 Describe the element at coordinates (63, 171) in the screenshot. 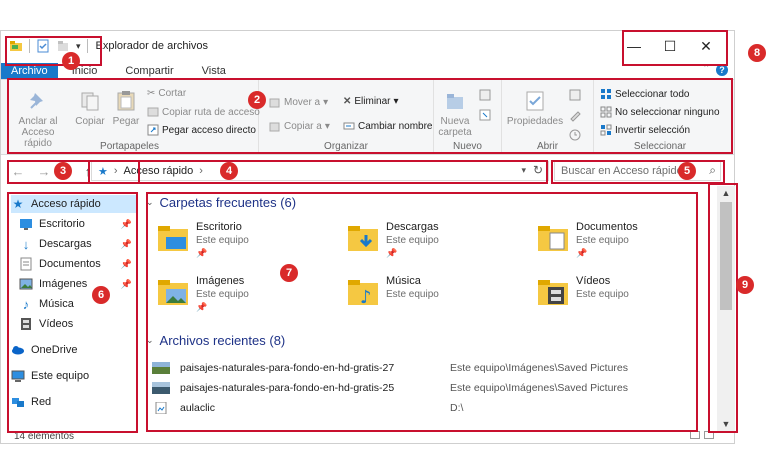

I see `annotation-badge-3: 3` at that location.